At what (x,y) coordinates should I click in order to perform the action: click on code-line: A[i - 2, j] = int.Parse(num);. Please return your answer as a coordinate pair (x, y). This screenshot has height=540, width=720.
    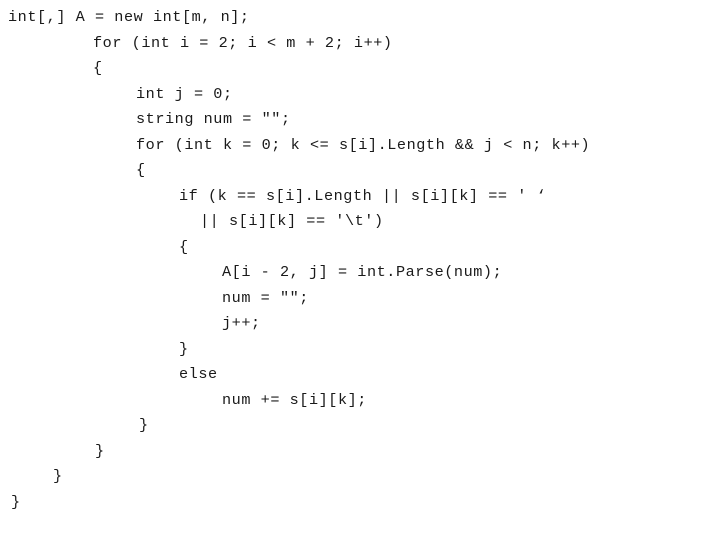
    Looking at the image, I should click on (360, 273).